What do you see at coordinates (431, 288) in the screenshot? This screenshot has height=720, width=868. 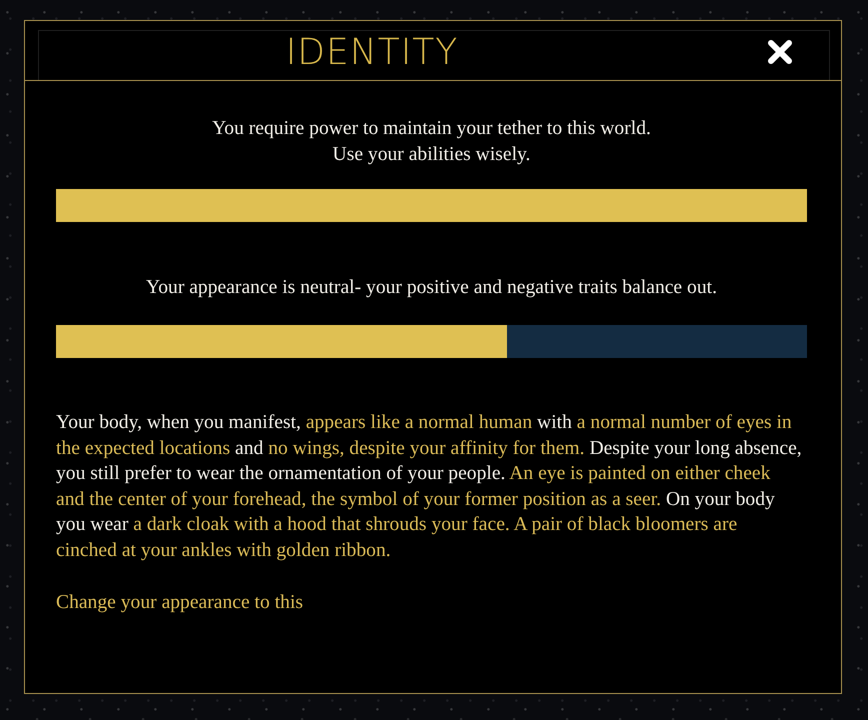 I see `appearance-message: Your appearance is neutral- your positive and negative traits balance out.` at bounding box center [431, 288].